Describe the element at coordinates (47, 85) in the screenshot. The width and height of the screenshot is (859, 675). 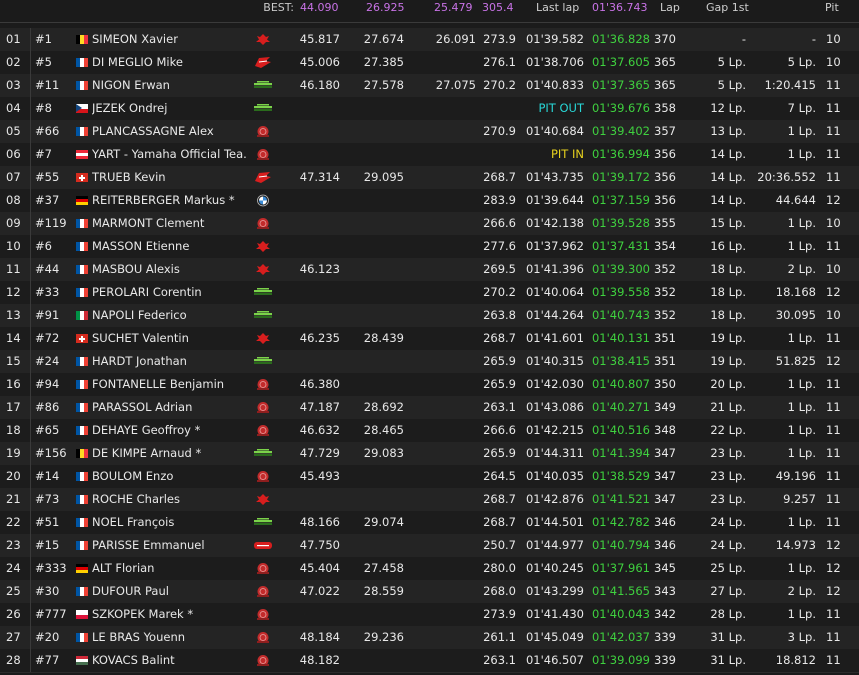
I see `rider-number-cell: #11` at that location.